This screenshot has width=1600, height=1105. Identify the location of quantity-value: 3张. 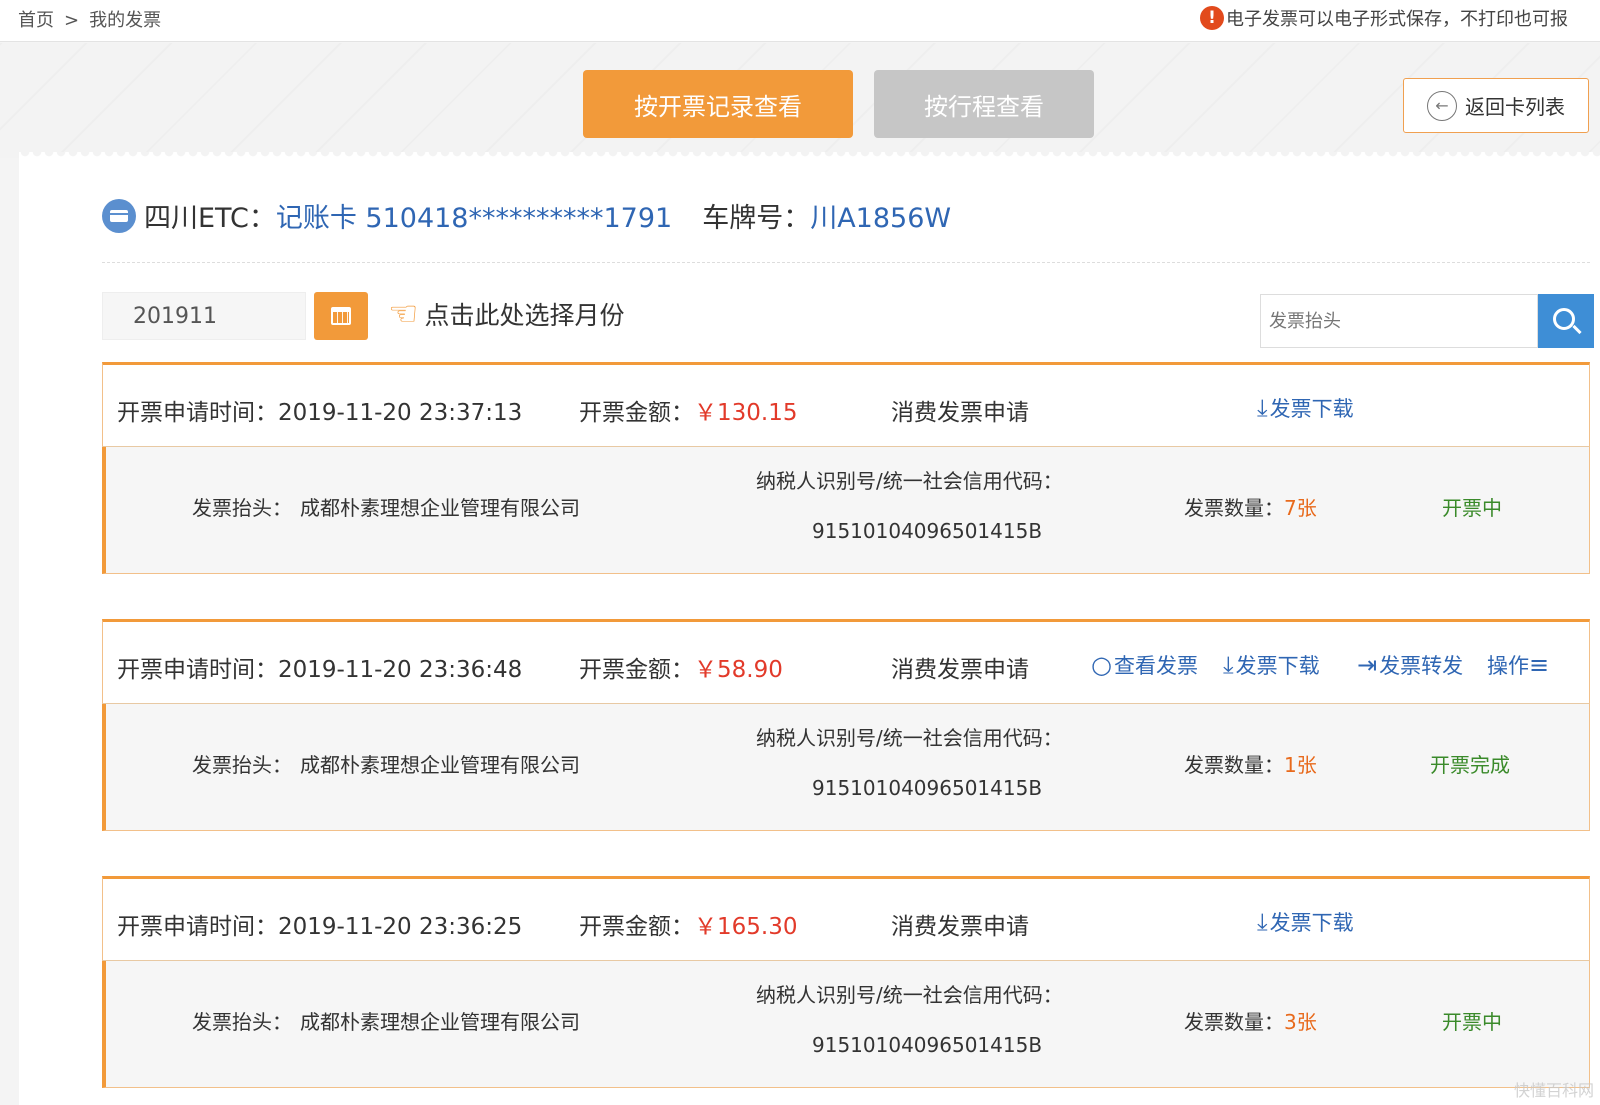
(1300, 1022).